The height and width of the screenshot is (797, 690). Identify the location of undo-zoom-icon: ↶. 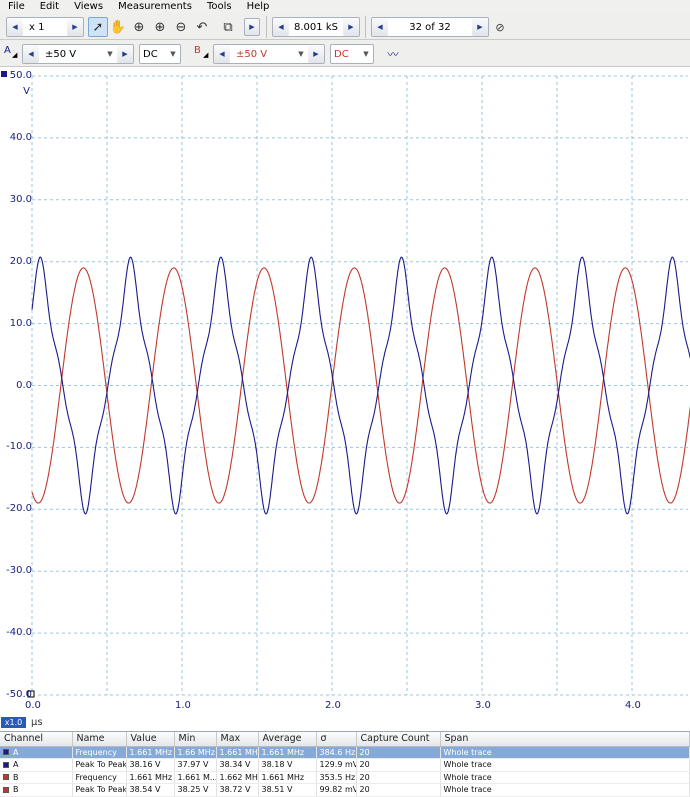
(202, 27).